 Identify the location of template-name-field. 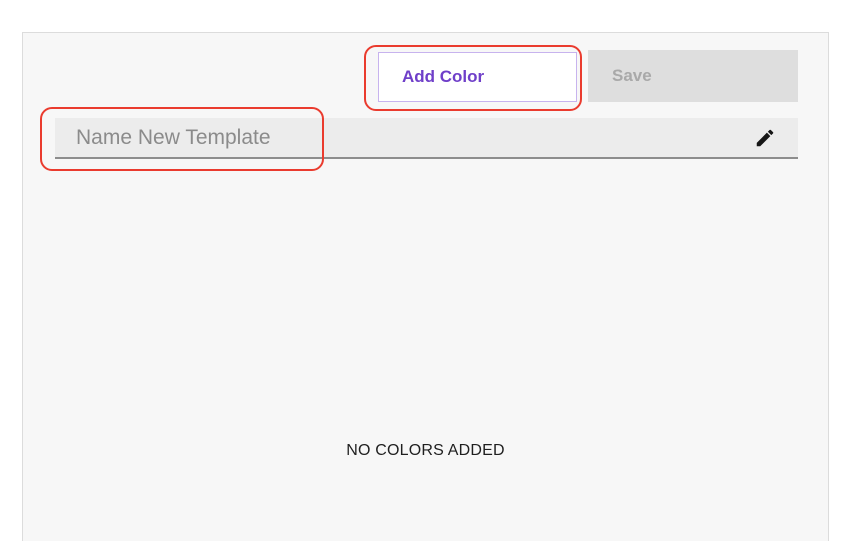
(426, 138).